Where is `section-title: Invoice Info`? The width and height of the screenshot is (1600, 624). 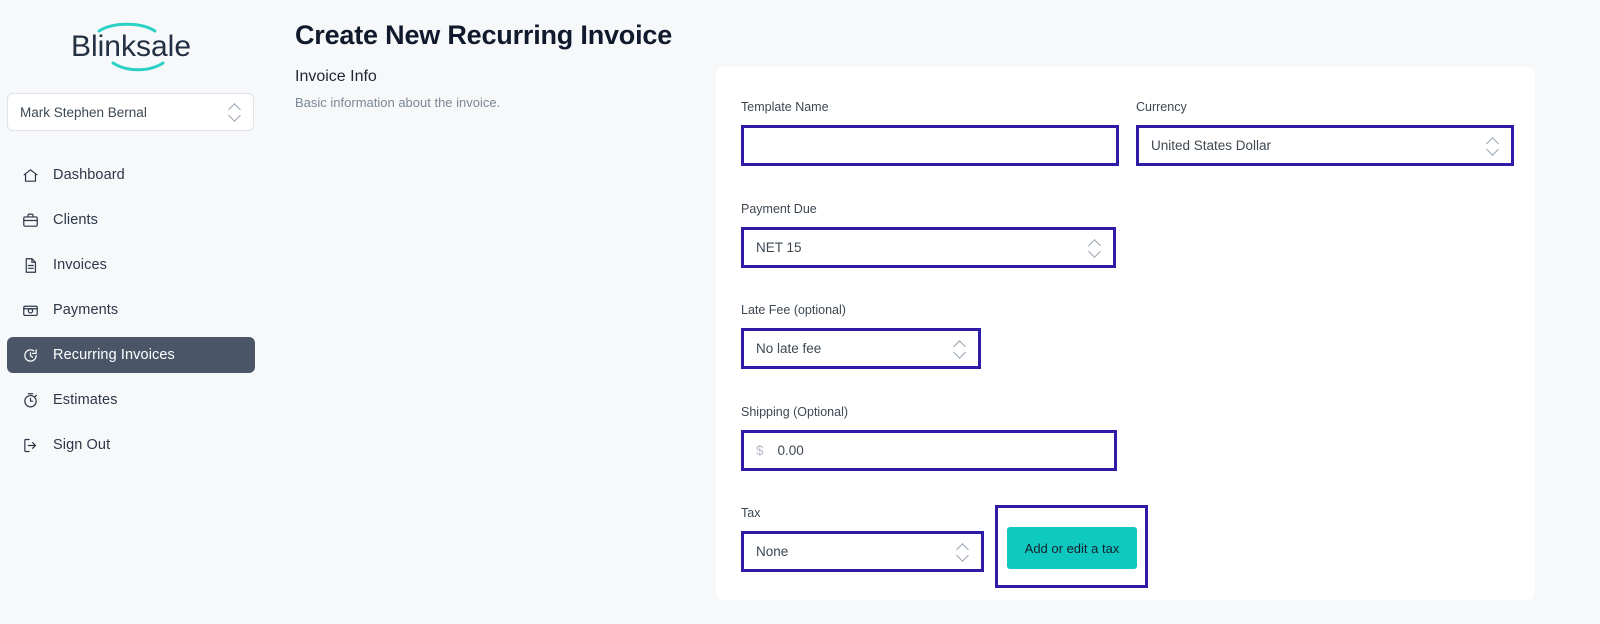
section-title: Invoice Info is located at coordinates (336, 76).